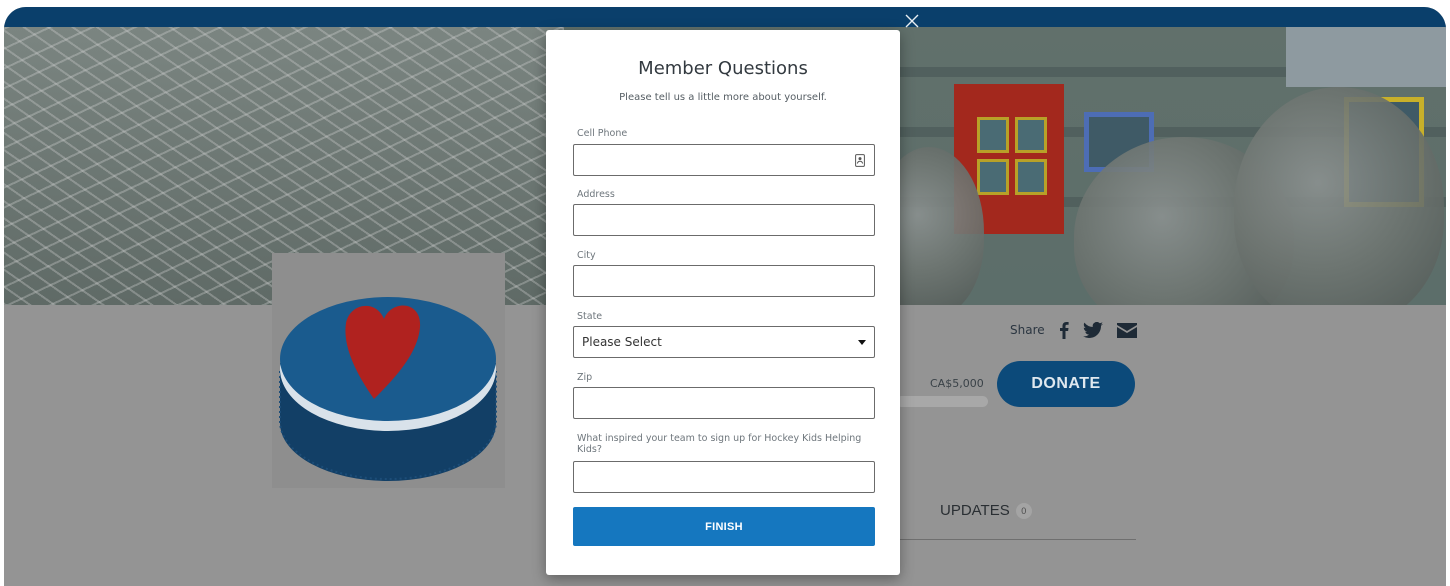 The image size is (1450, 586). Describe the element at coordinates (586, 255) in the screenshot. I see `city-label: City` at that location.